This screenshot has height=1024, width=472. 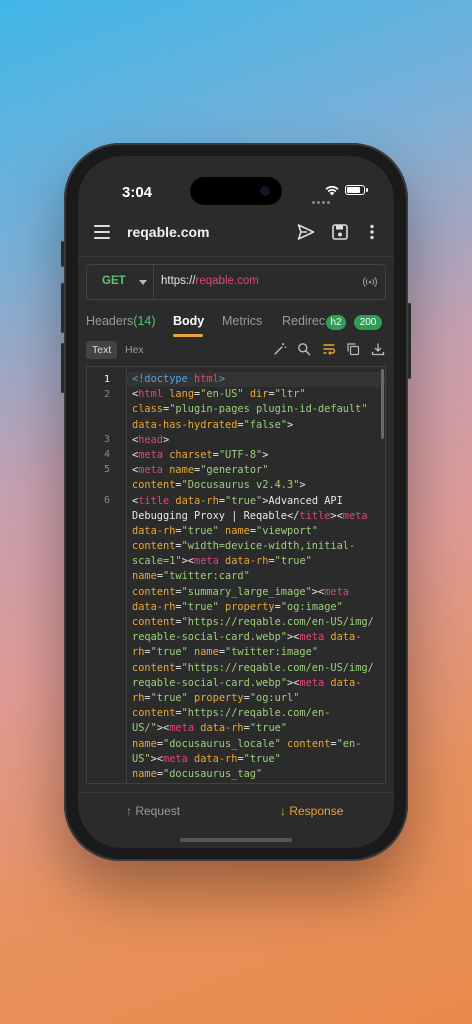 I want to click on download-icon, so click(x=378, y=349).